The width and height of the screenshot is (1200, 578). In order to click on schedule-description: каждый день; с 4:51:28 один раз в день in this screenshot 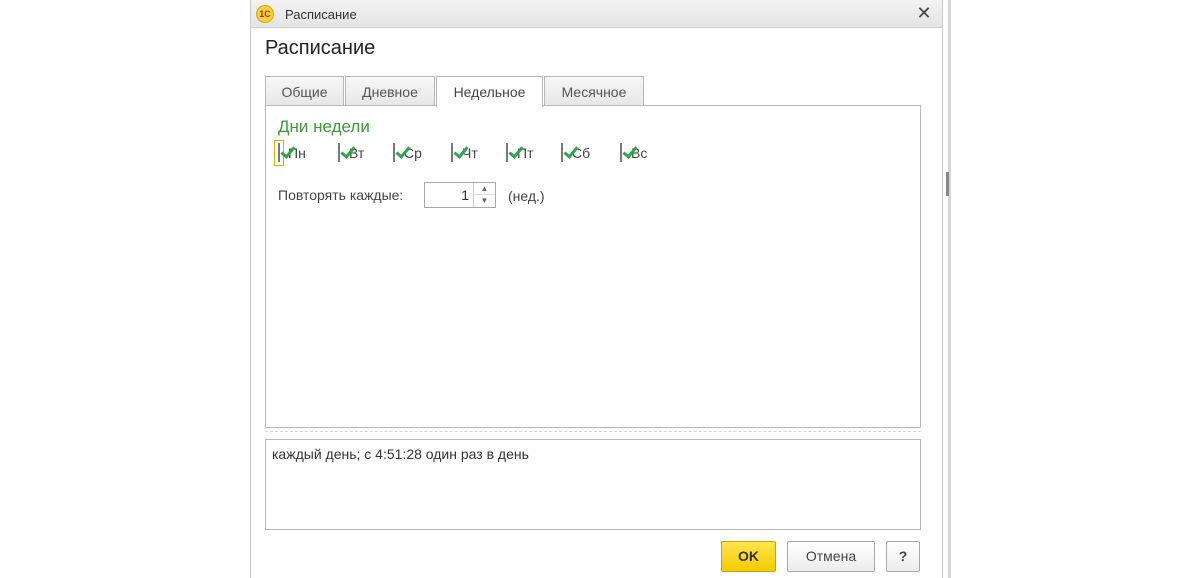, I will do `click(593, 484)`.